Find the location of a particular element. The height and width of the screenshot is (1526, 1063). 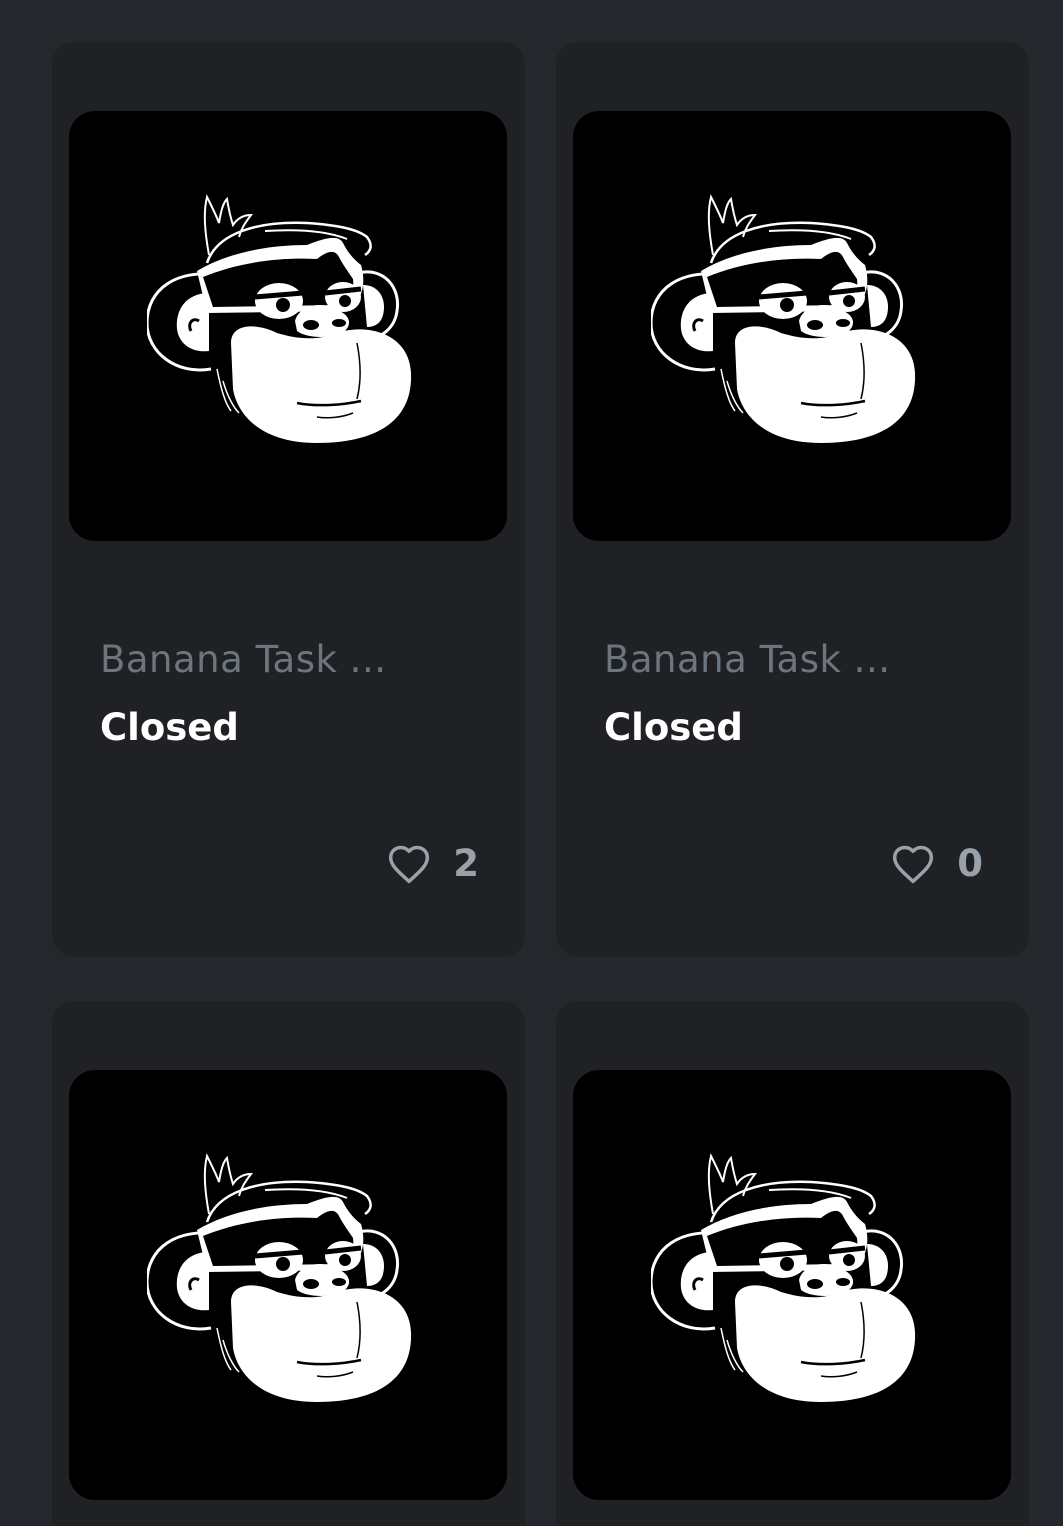

like-button: 0 is located at coordinates (937, 863).